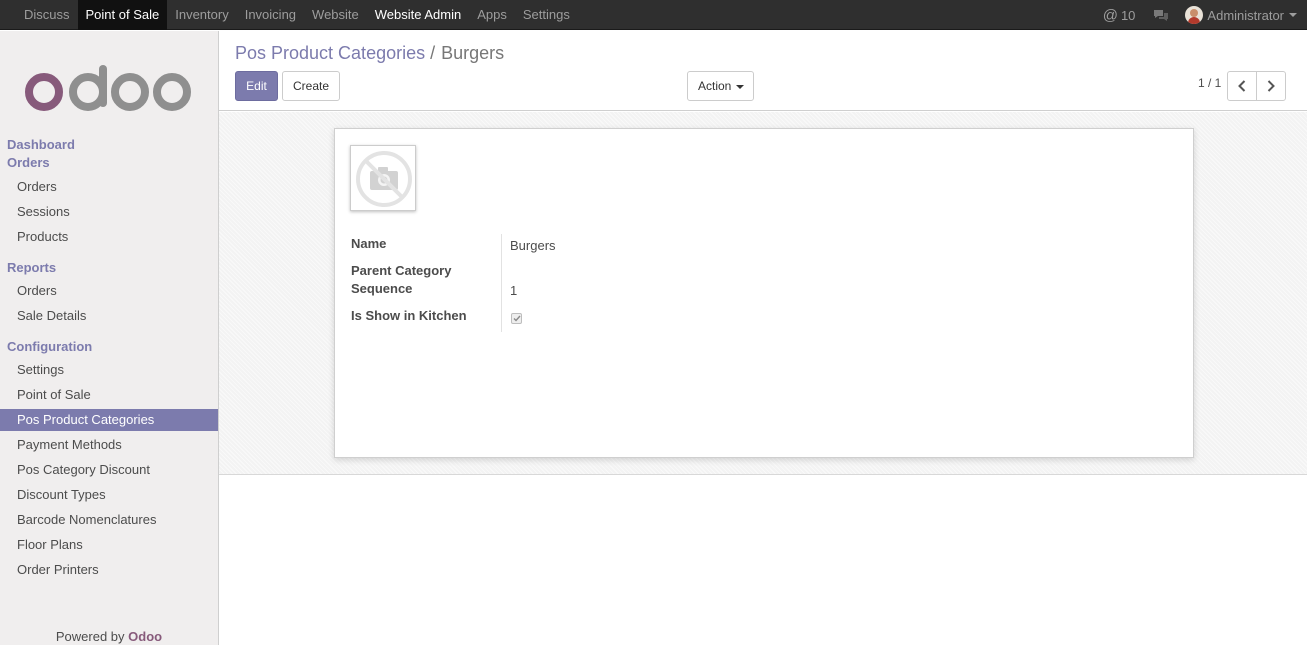  I want to click on app-website-admin: Website Admin, so click(418, 15).